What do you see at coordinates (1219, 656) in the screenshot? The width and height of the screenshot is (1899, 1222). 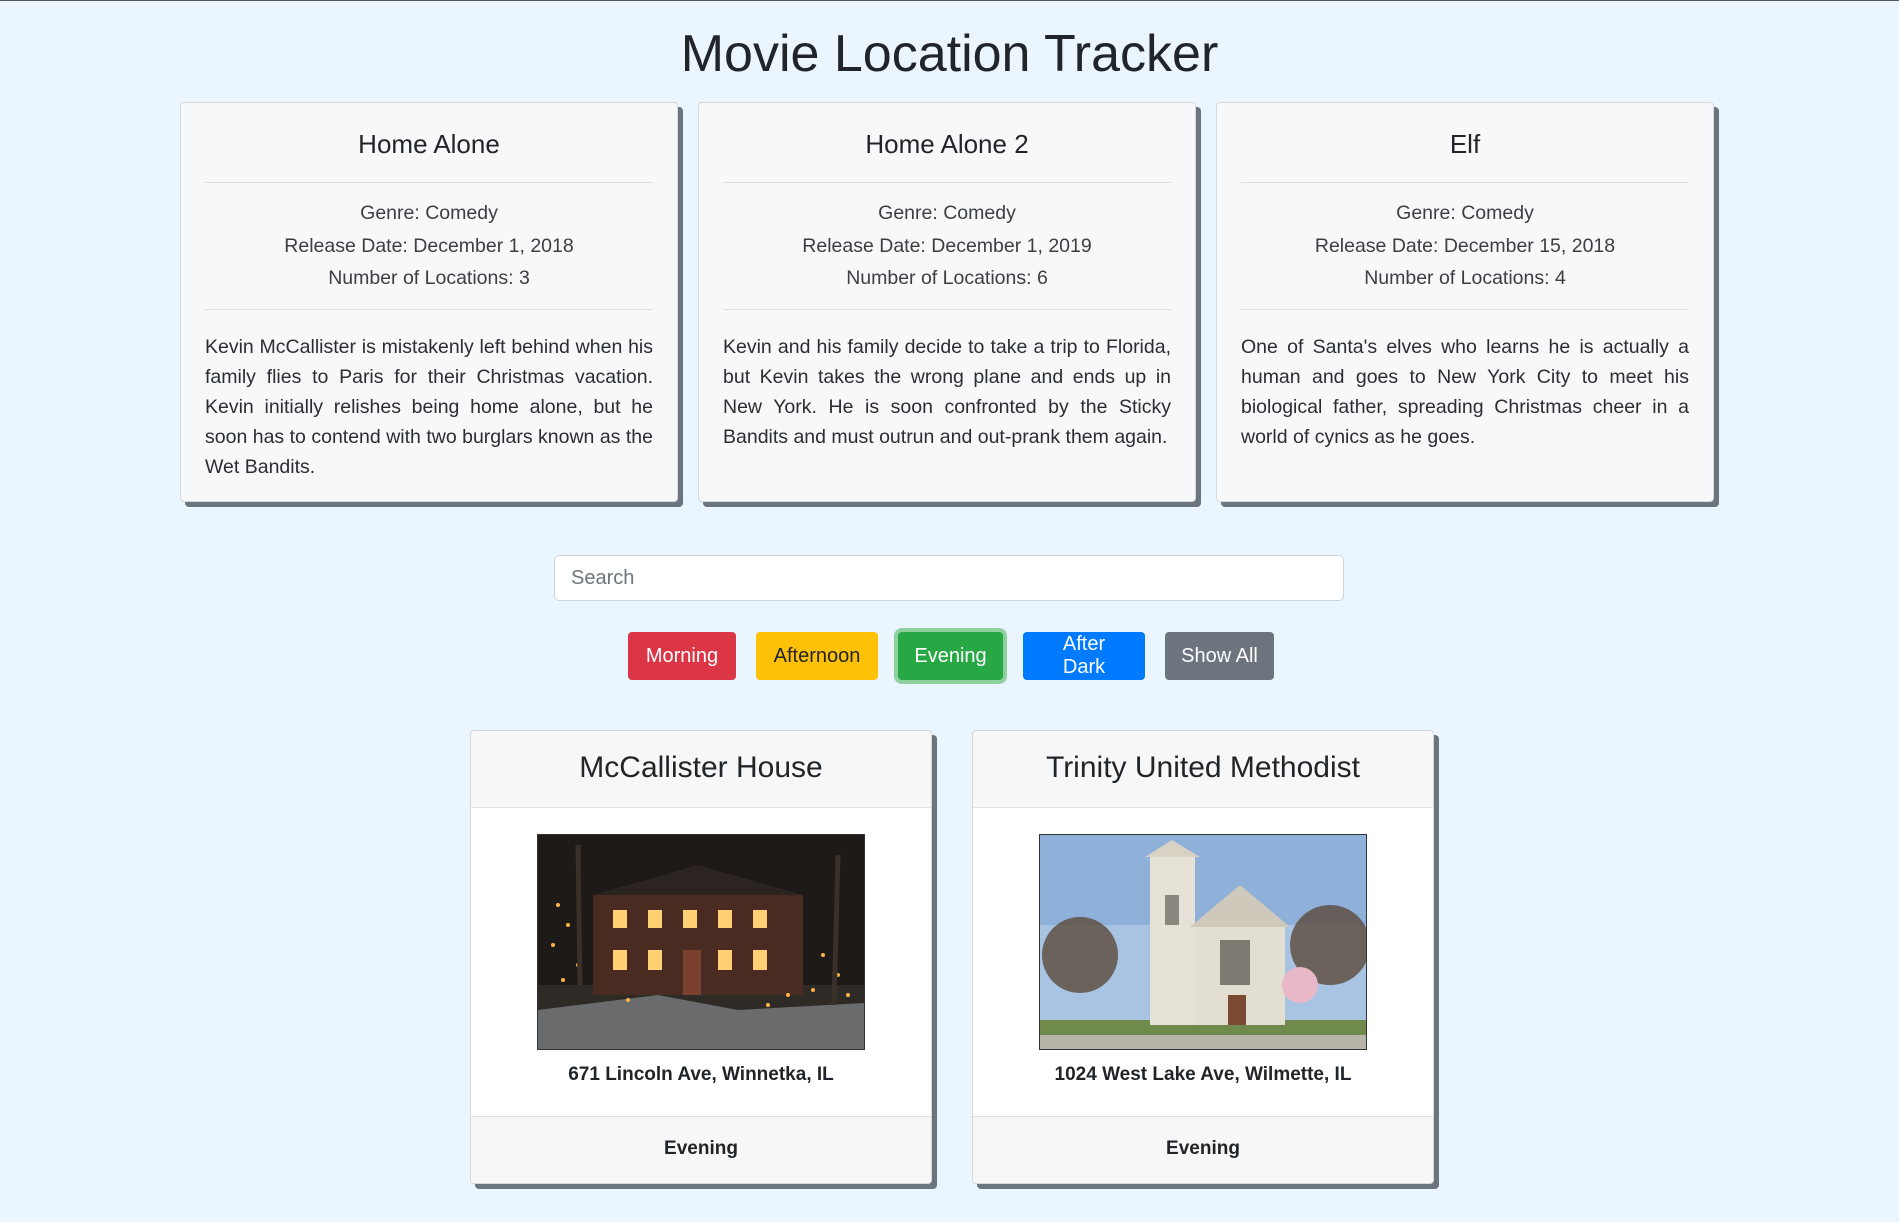 I see `filter-show-all-button: Show All` at bounding box center [1219, 656].